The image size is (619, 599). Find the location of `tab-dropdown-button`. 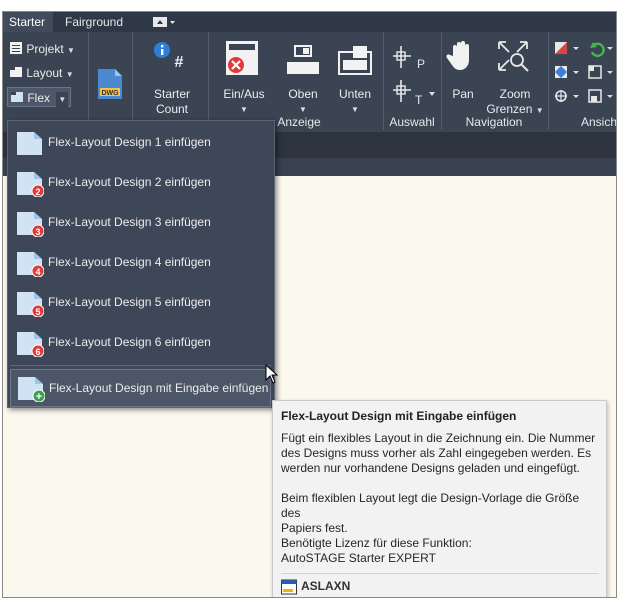

tab-dropdown-button is located at coordinates (165, 22).